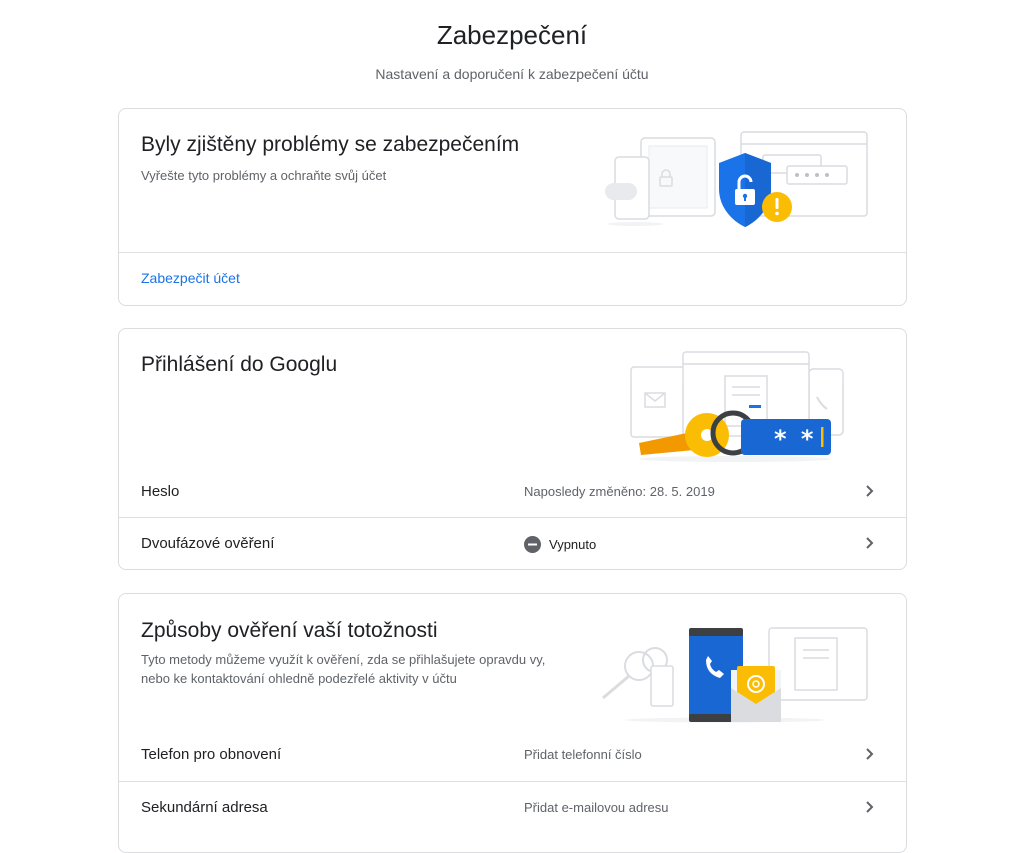 This screenshot has width=1024, height=853. What do you see at coordinates (208, 543) in the screenshot?
I see `two-step-verification-label: Dvoufázové ověření` at bounding box center [208, 543].